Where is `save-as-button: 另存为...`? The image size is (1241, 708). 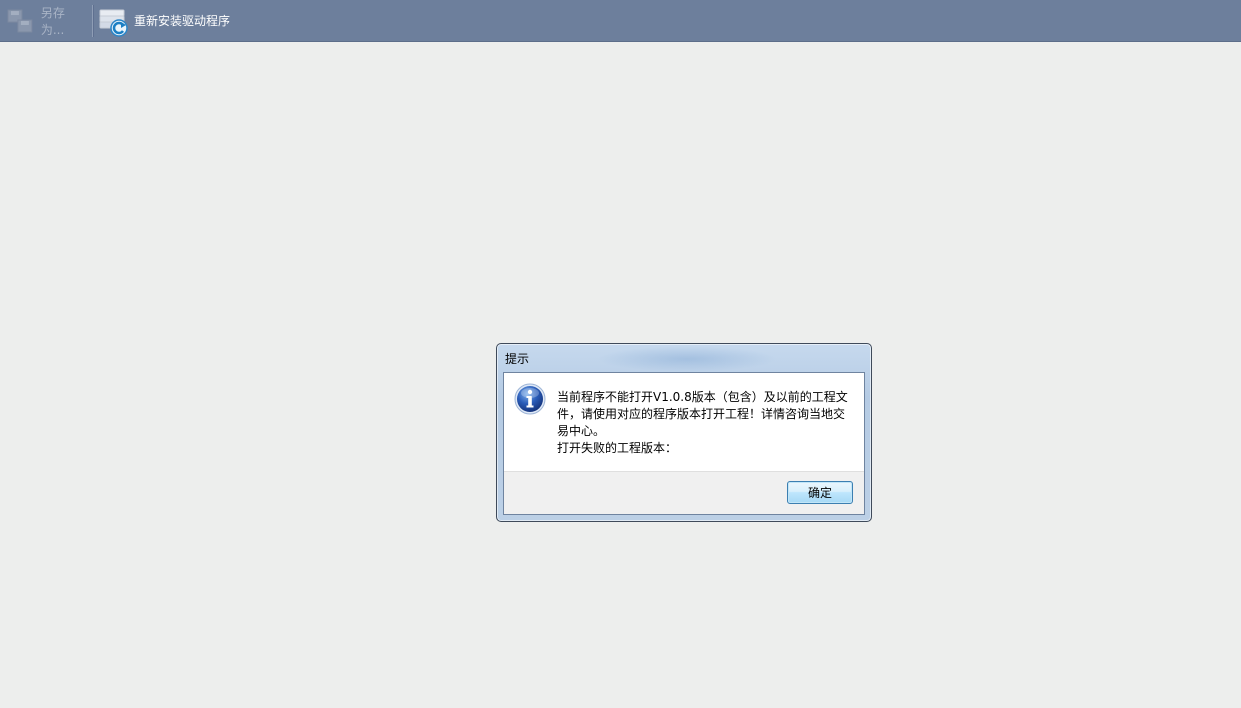
save-as-button: 另存为... is located at coordinates (47, 20).